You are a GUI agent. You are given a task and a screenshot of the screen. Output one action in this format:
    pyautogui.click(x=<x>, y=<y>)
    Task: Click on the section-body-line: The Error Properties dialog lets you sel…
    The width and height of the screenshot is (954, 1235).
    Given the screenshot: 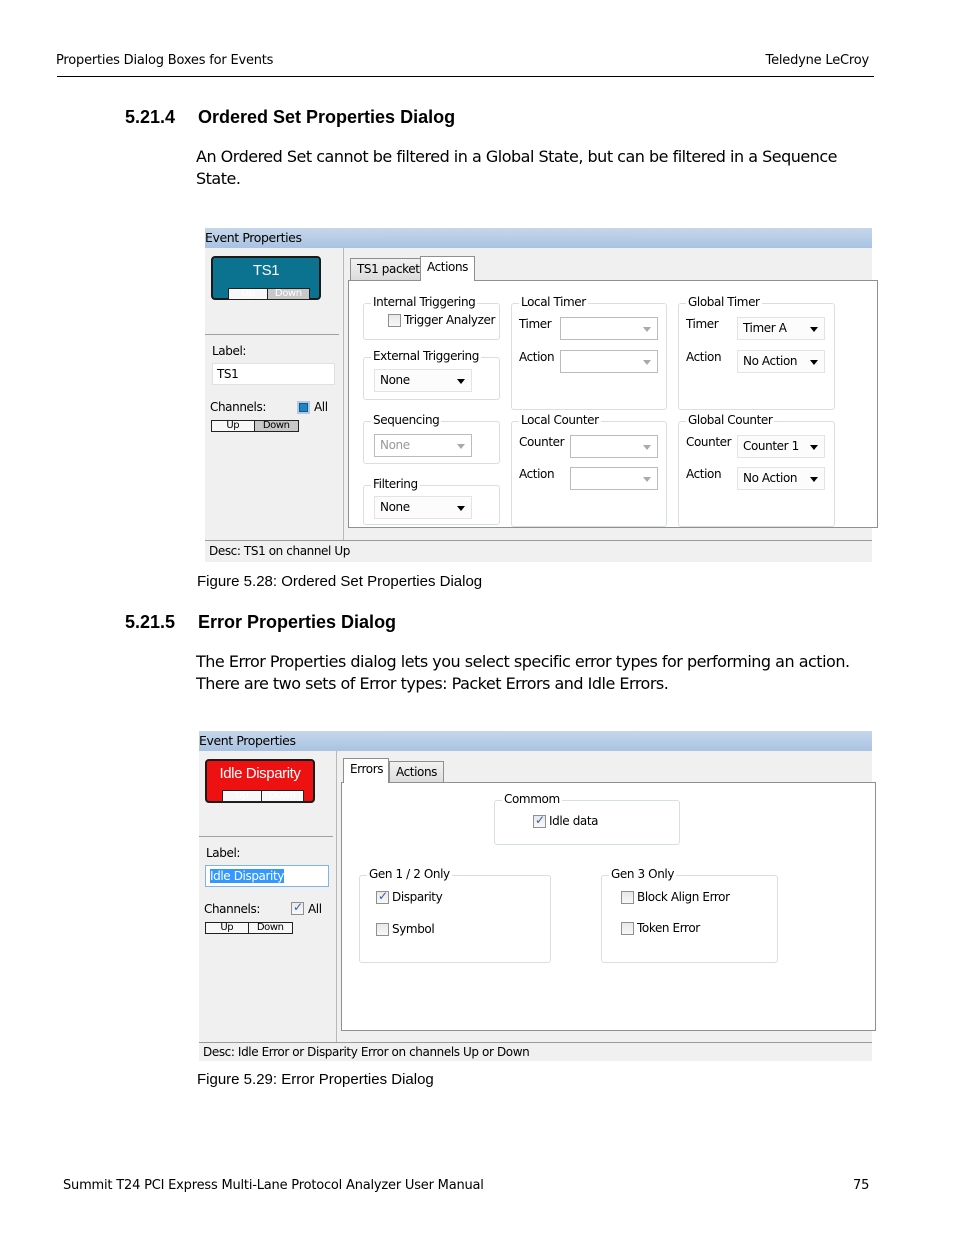 What is the action you would take?
    pyautogui.click(x=523, y=661)
    